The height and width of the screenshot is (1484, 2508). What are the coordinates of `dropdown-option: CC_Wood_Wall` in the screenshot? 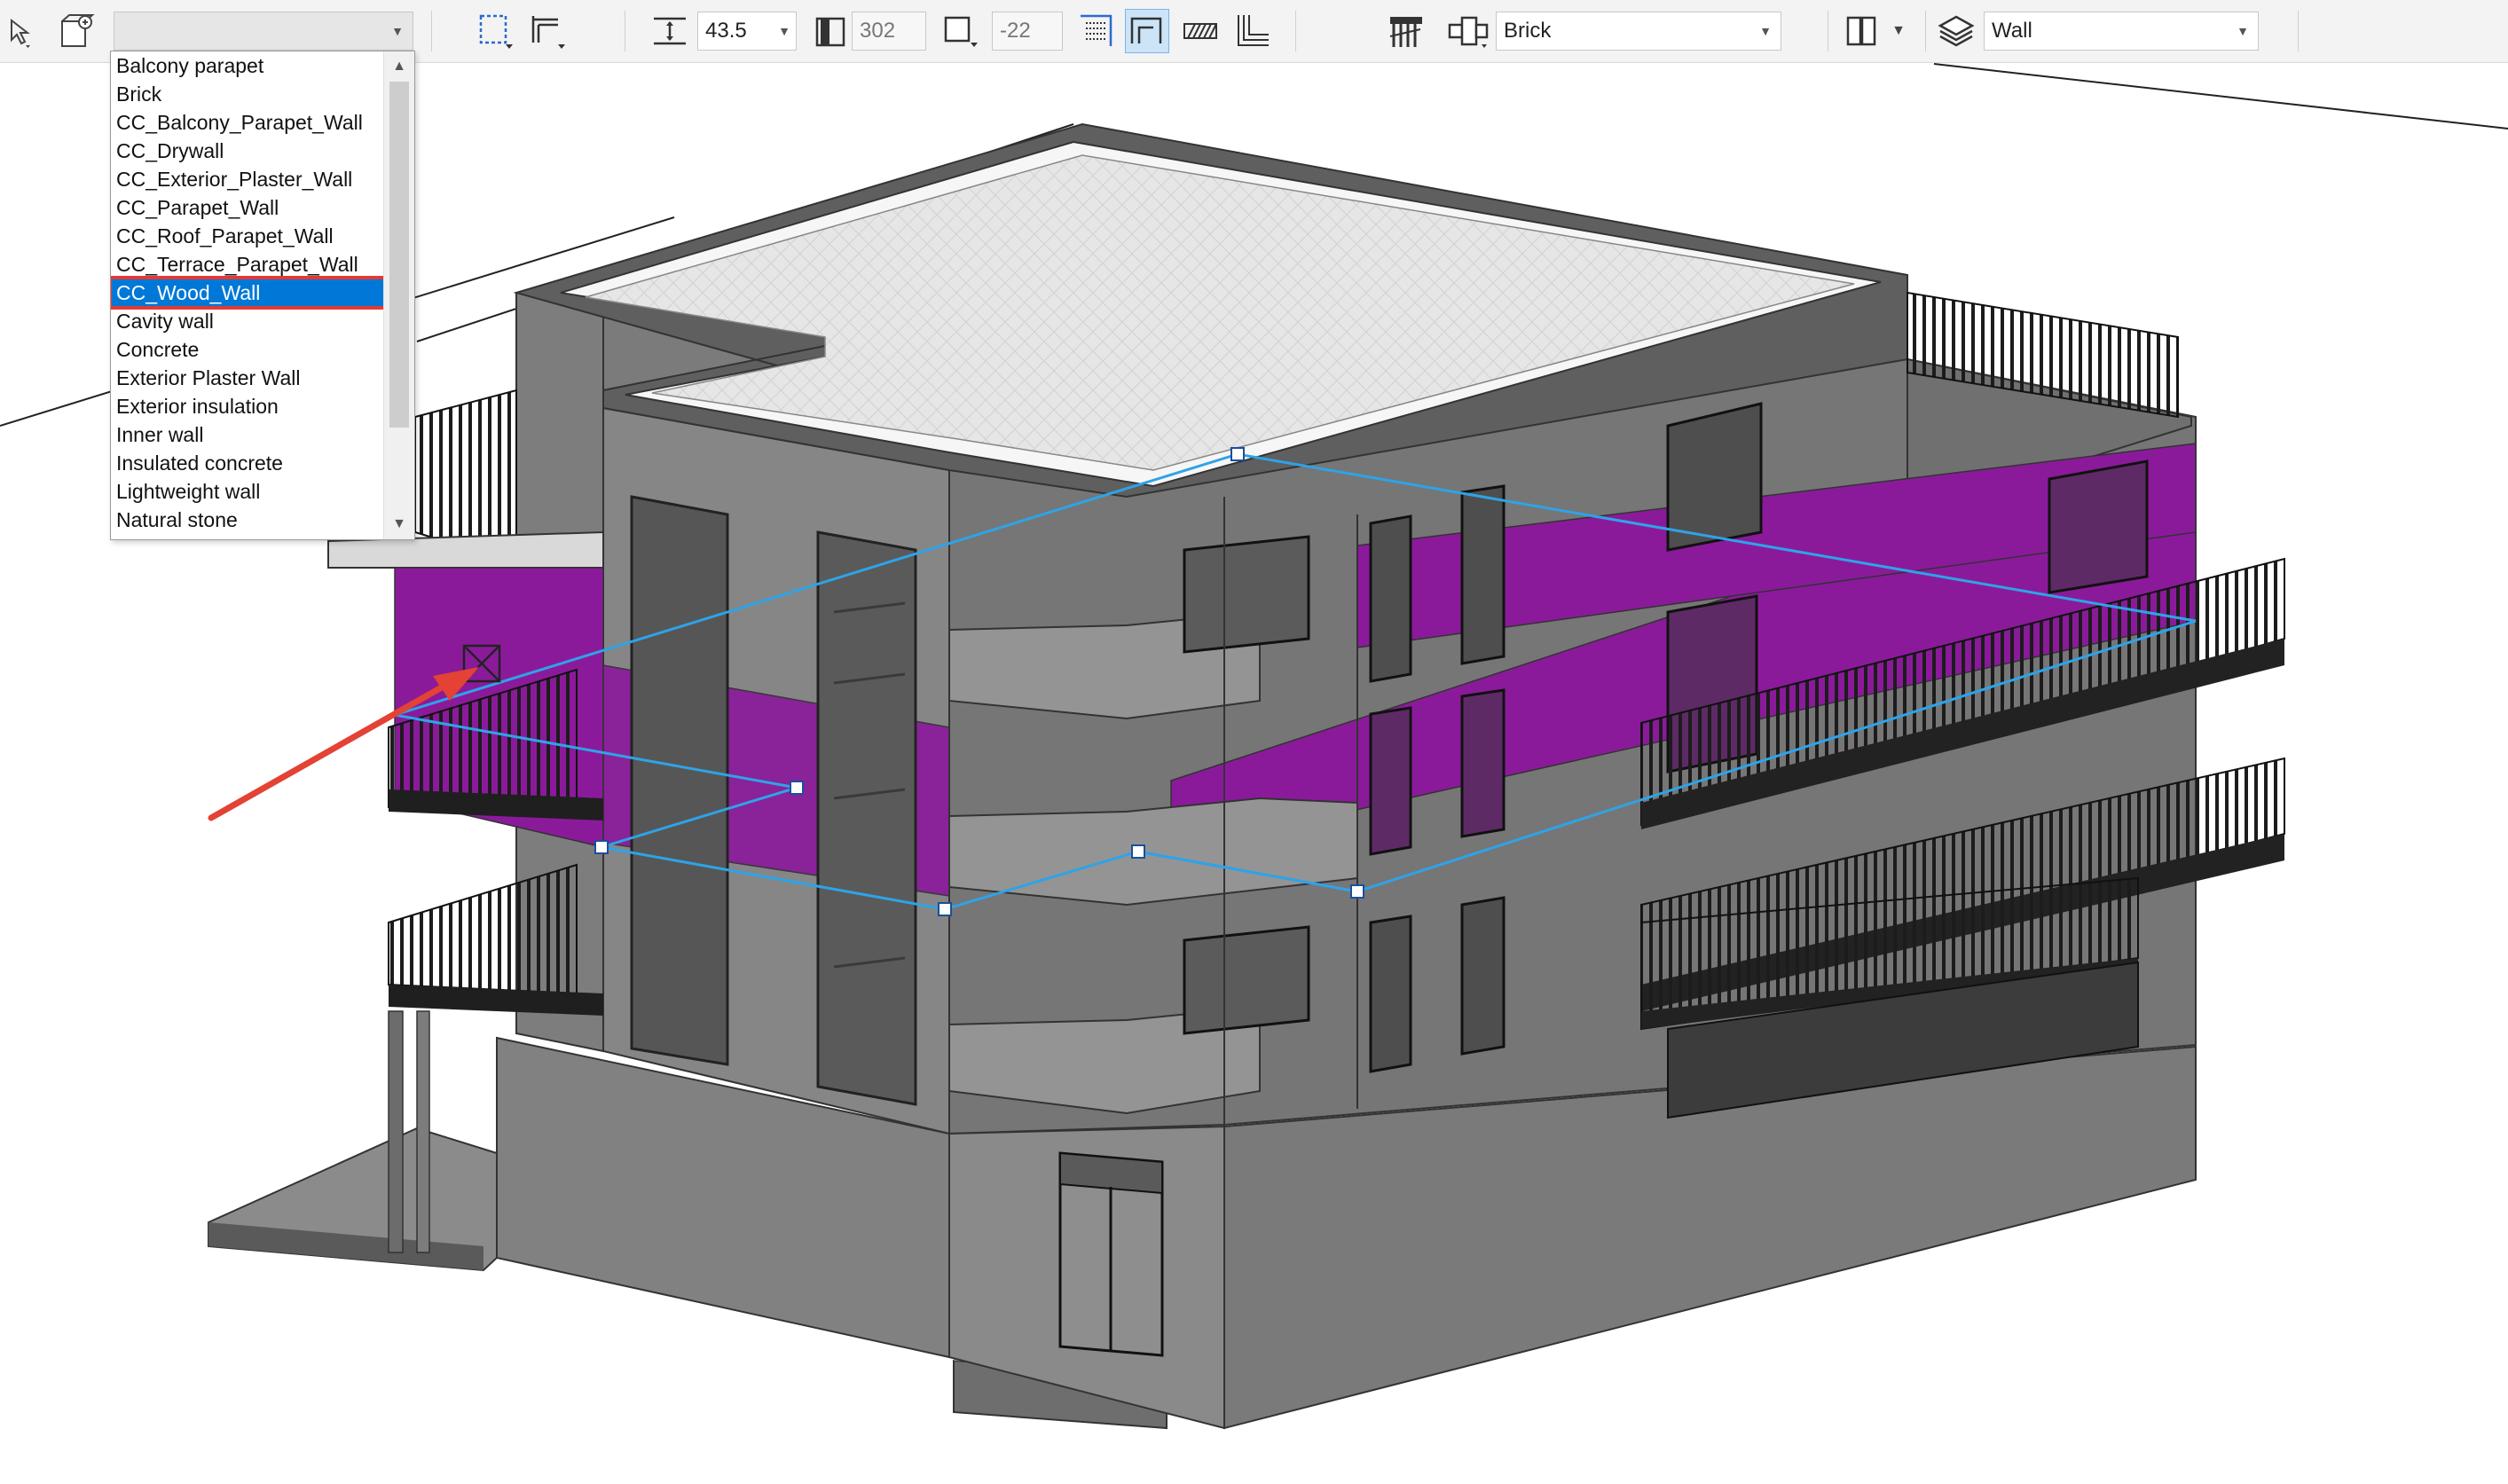 It's located at (247, 293).